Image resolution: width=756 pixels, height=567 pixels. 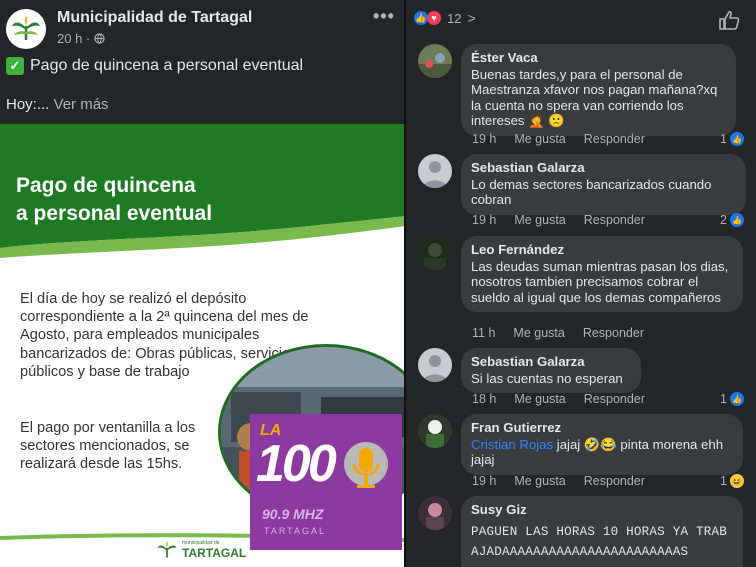 I want to click on post-headline: Pago de quincena a personal eventual, so click(x=167, y=65).